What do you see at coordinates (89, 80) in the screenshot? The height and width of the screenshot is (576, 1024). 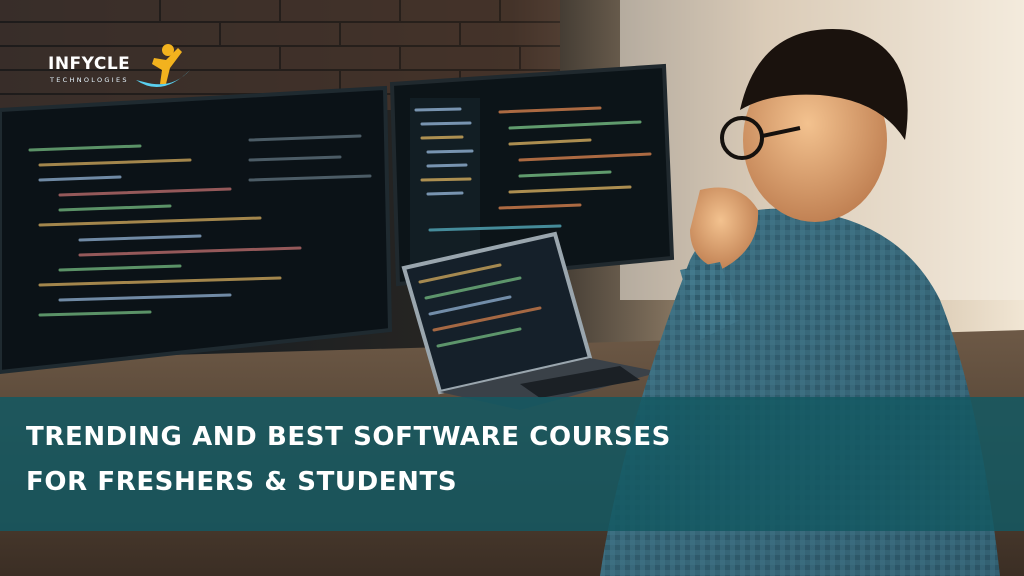 I see `logo-brand-sub: TECHNOLOGIES` at bounding box center [89, 80].